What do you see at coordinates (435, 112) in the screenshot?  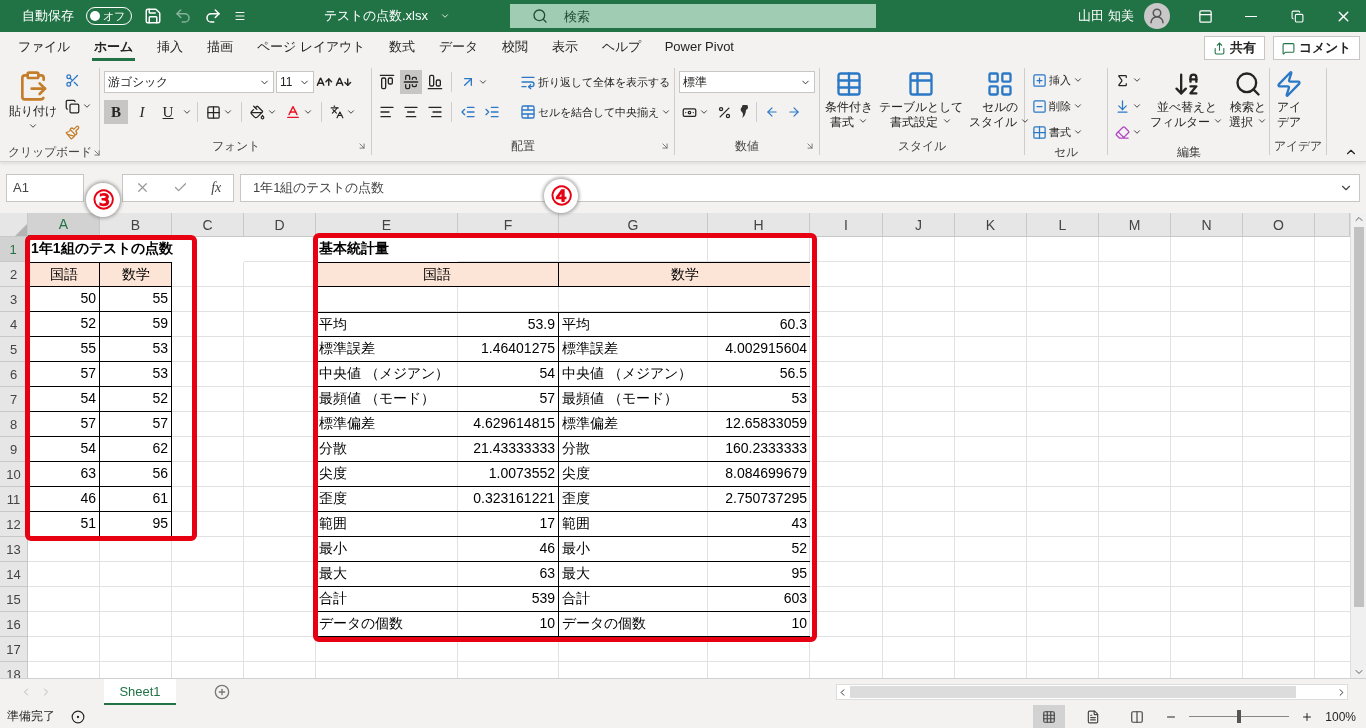 I see `align-right-icon` at bounding box center [435, 112].